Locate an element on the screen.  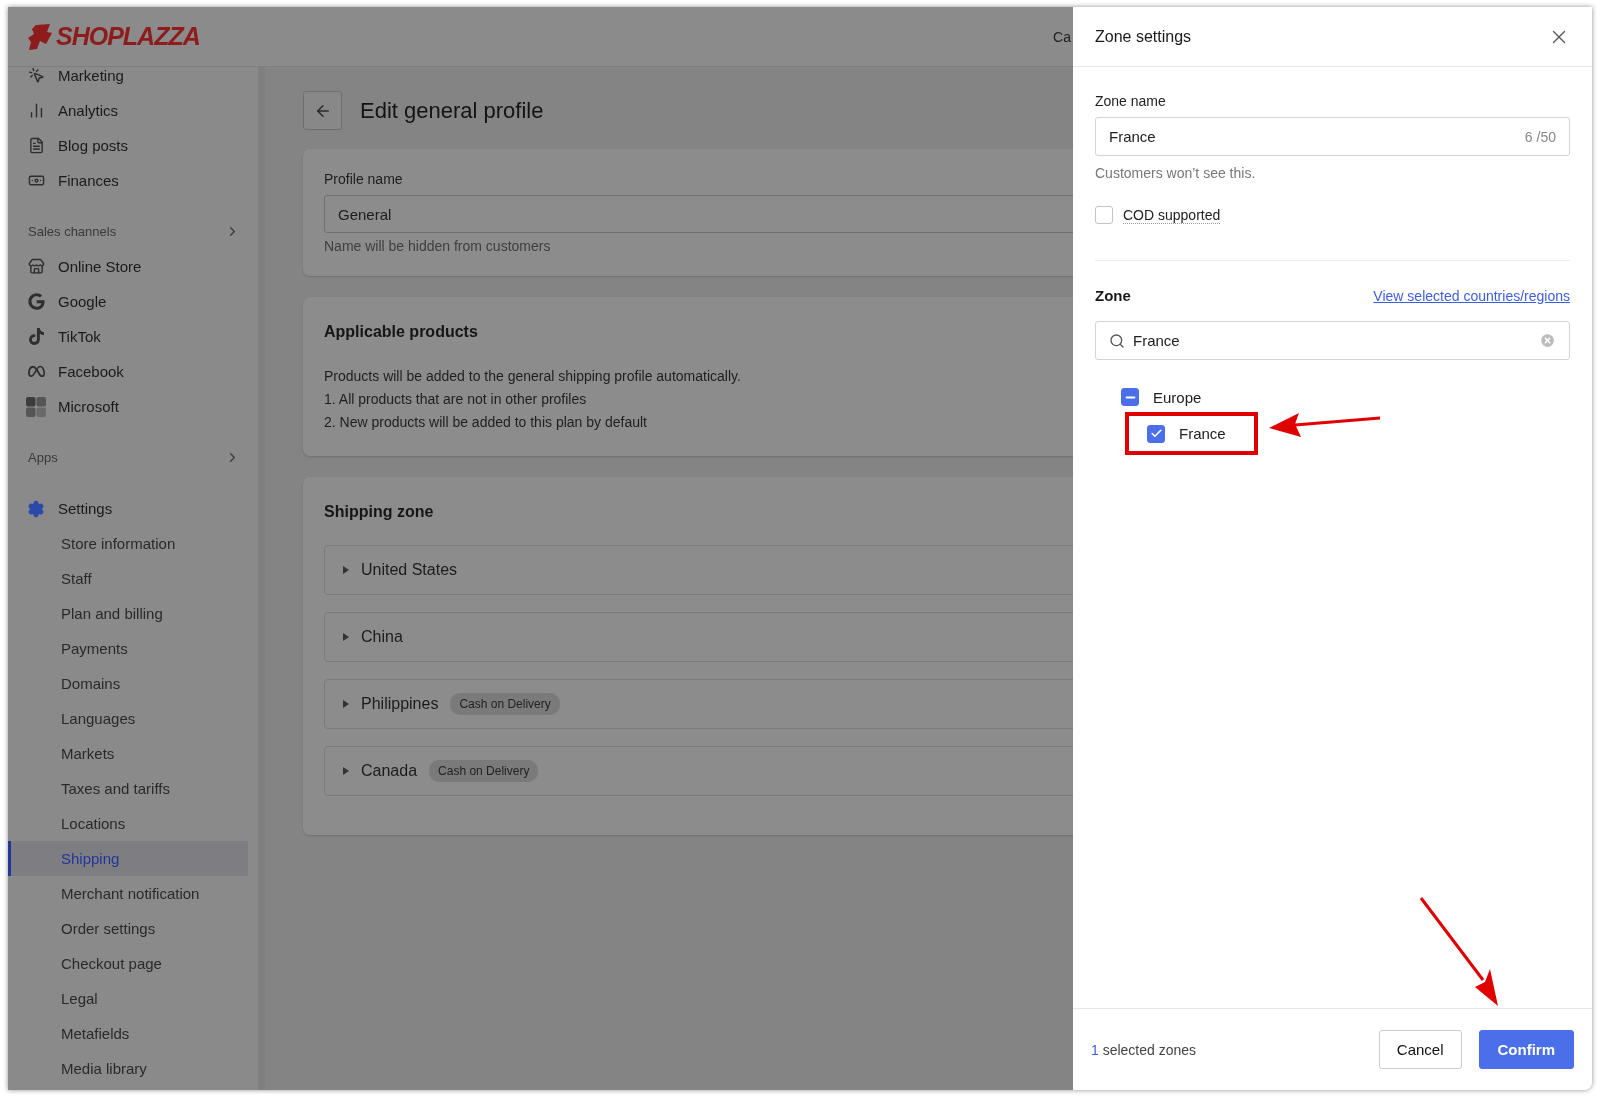
selected-count-text: 1 selected zones is located at coordinates (1144, 1049).